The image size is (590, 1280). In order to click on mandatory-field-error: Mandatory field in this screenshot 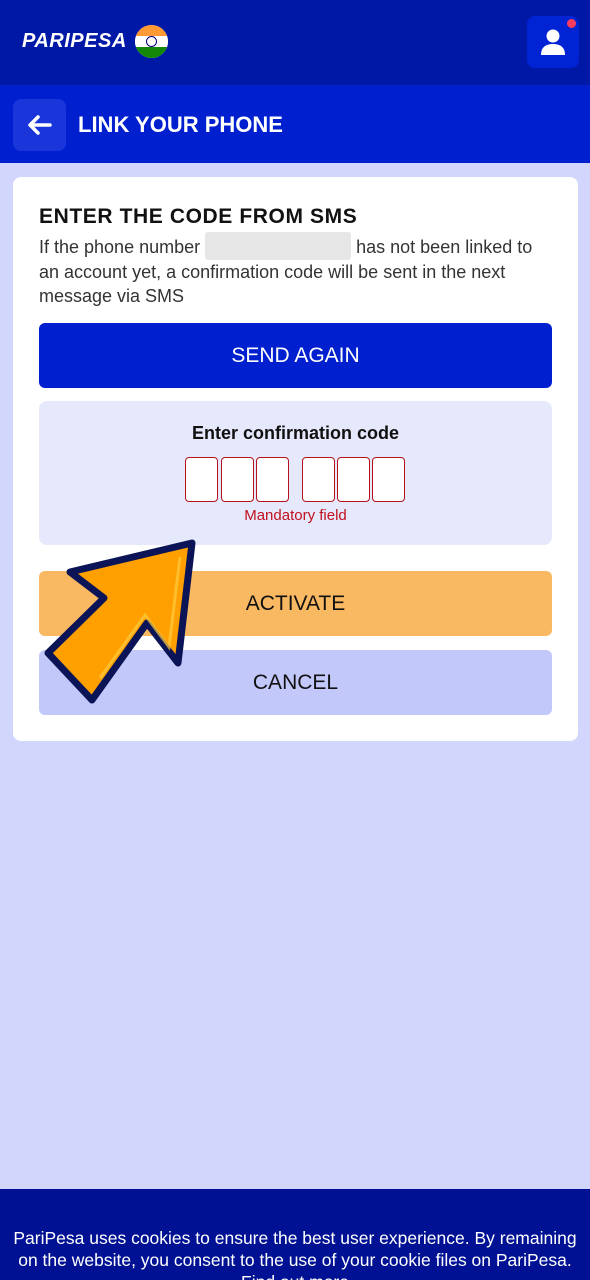, I will do `click(295, 515)`.